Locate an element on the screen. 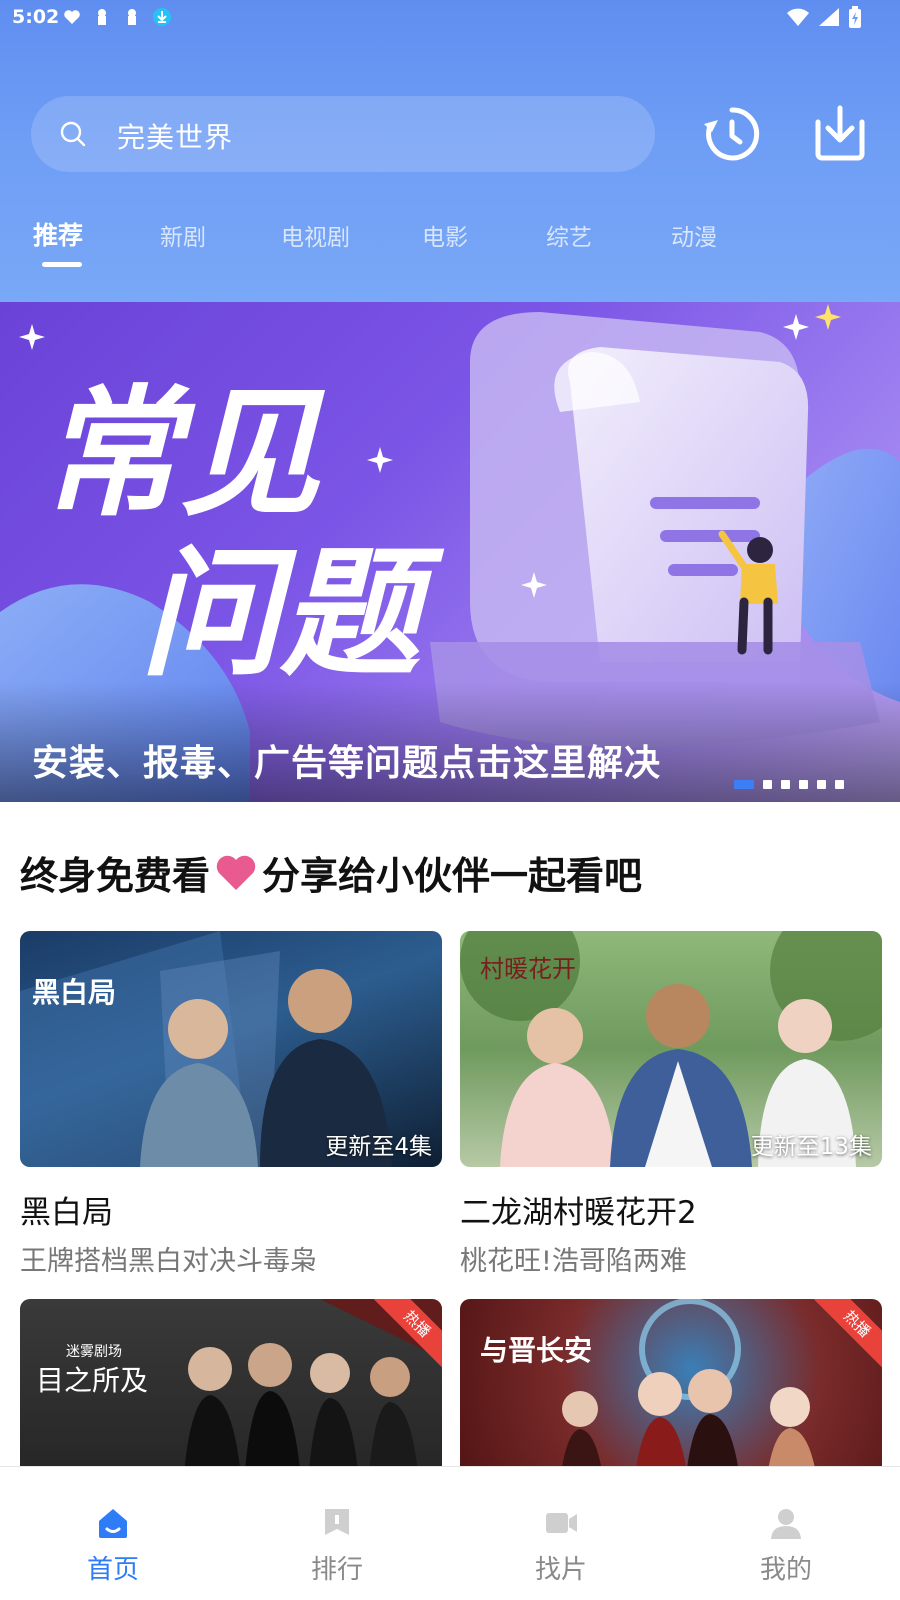 This screenshot has width=900, height=1600. tab-anime: 动漫 is located at coordinates (694, 235).